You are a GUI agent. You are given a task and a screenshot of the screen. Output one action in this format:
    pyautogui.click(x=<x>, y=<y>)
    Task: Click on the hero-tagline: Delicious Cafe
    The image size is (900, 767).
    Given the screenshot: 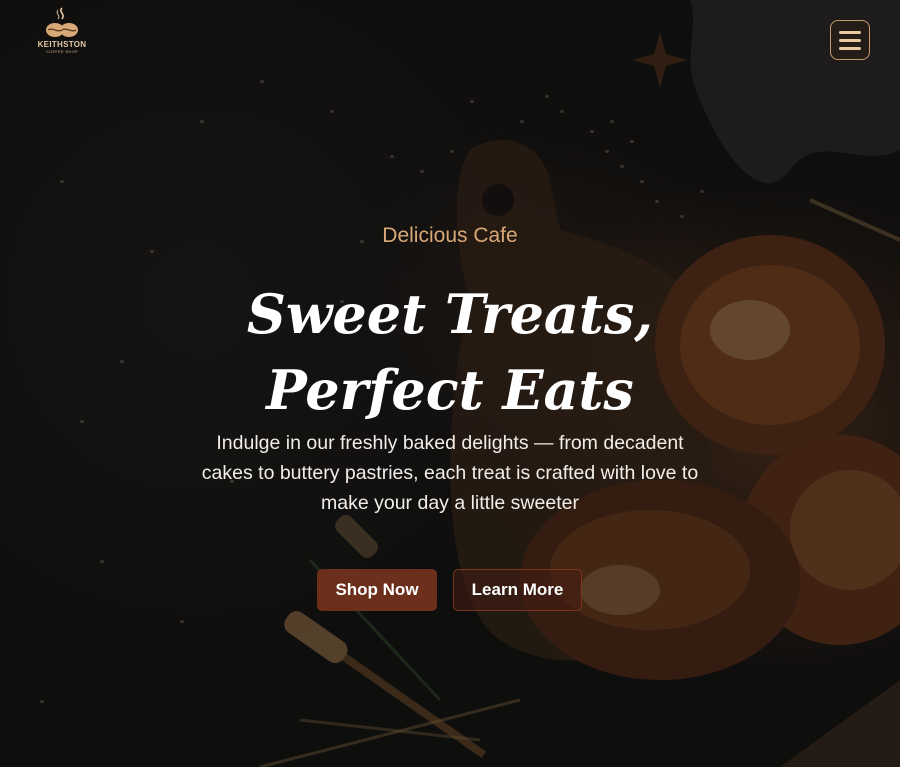 What is the action you would take?
    pyautogui.click(x=450, y=235)
    